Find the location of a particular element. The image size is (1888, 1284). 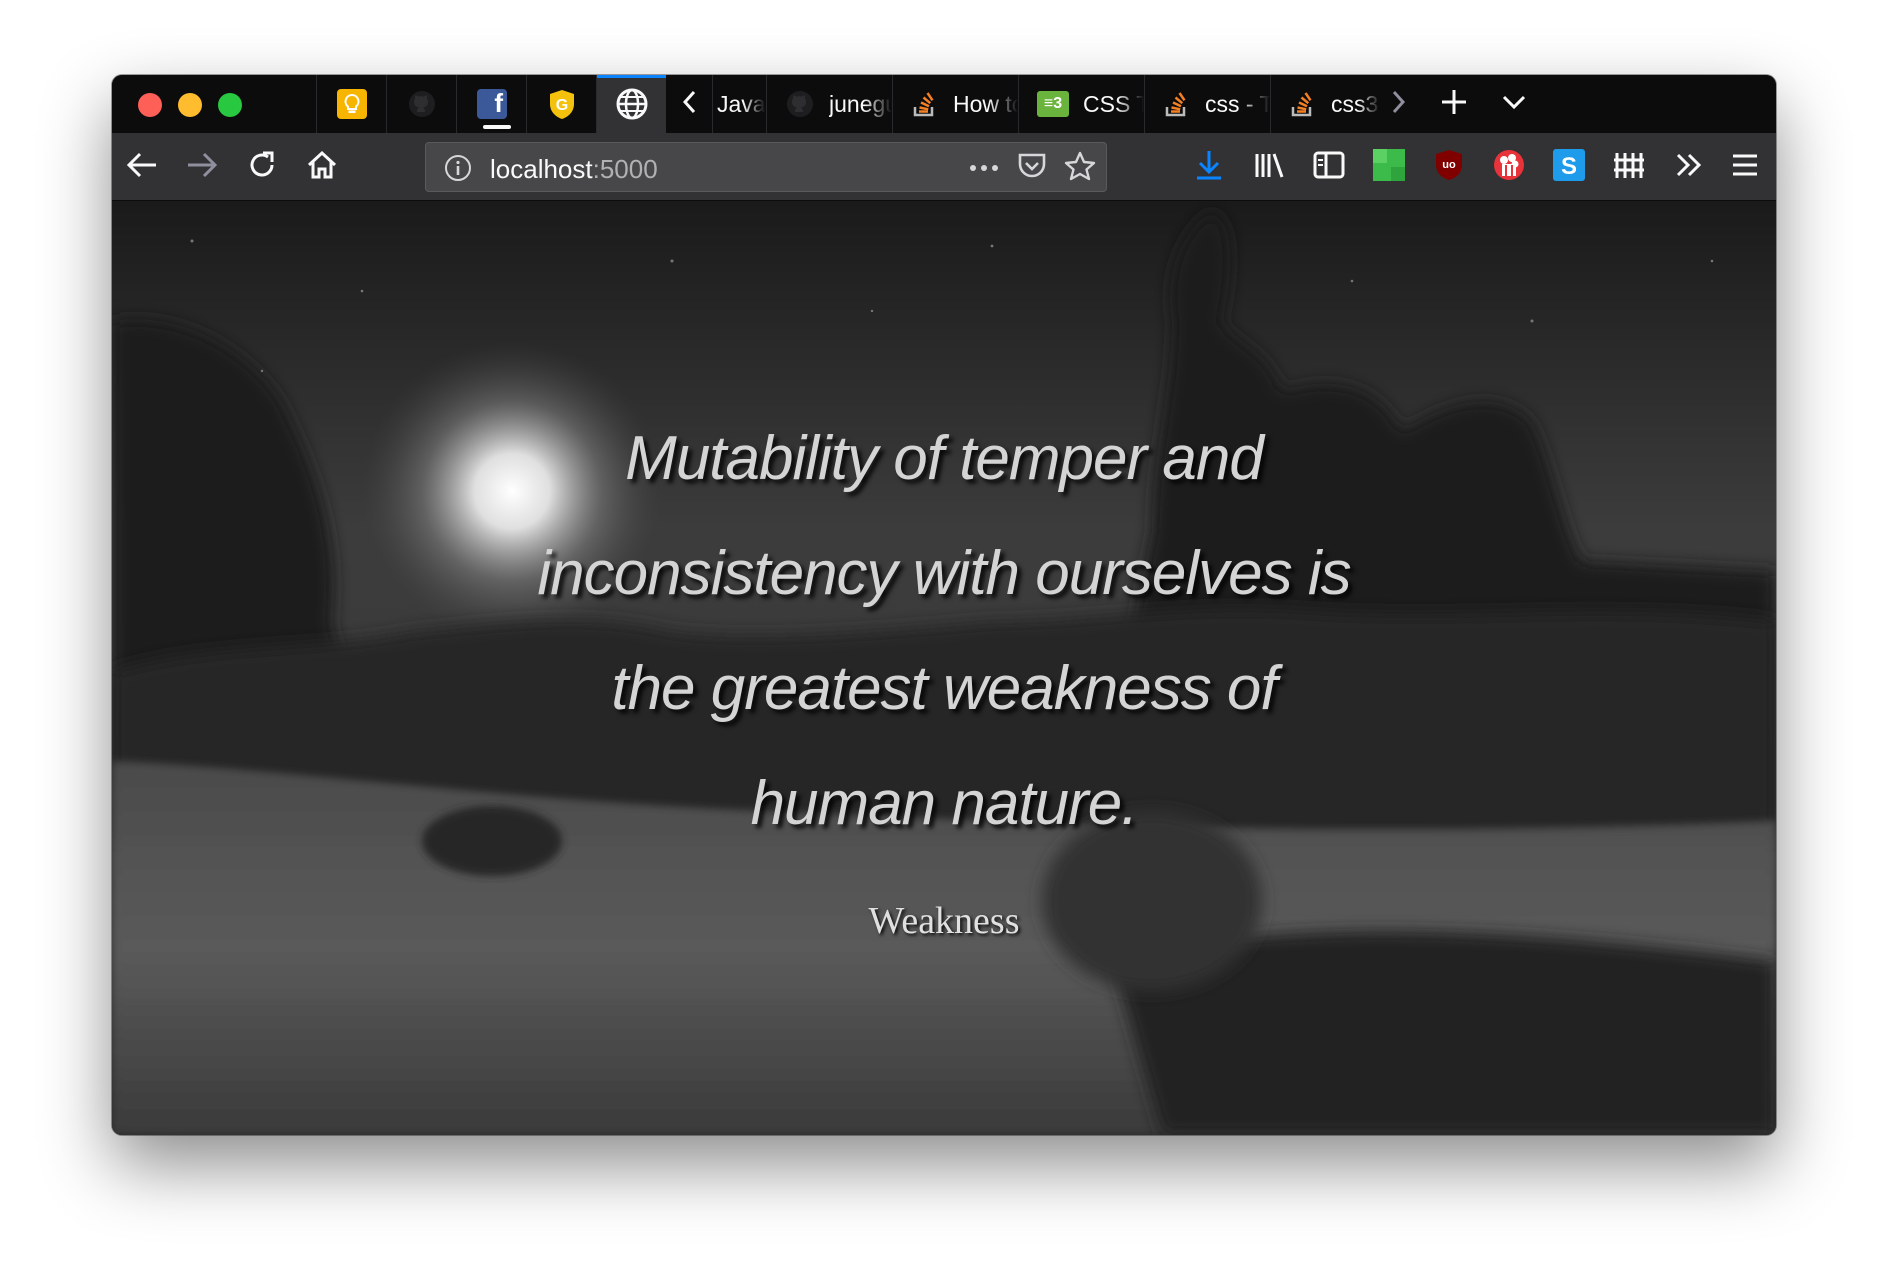

back-button is located at coordinates (142, 167).